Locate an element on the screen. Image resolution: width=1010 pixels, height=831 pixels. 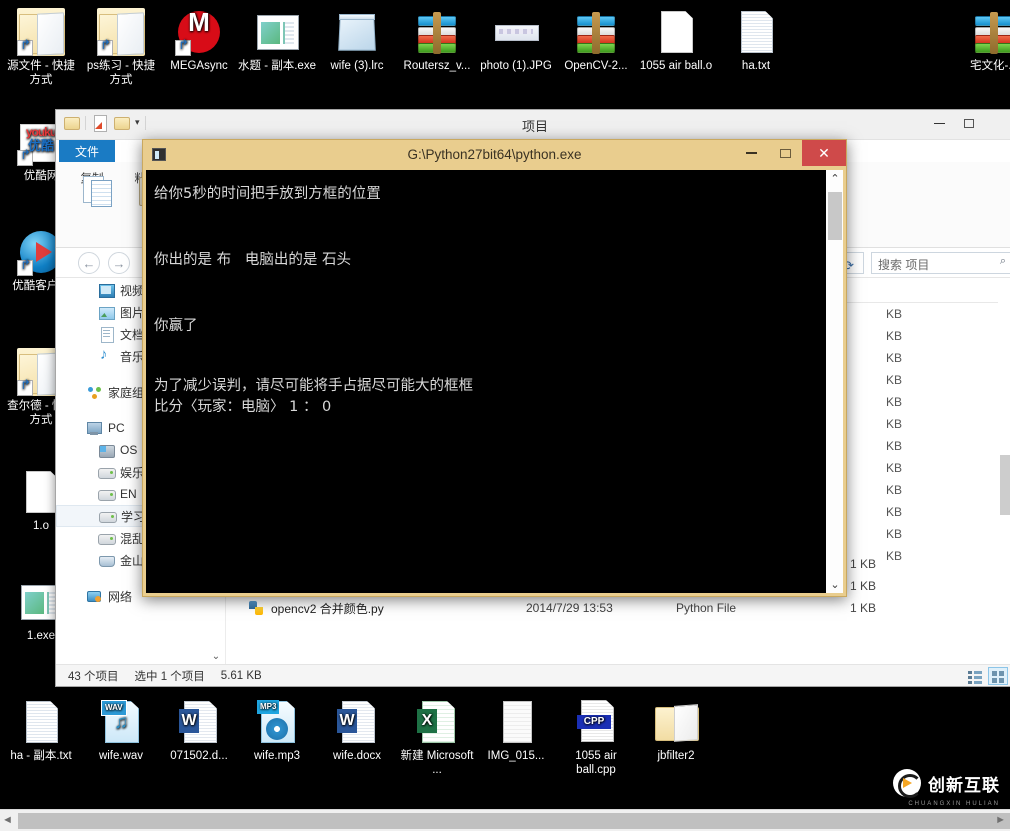
desktop-icon-3: MEGAsync is located at coordinates (199, 41).